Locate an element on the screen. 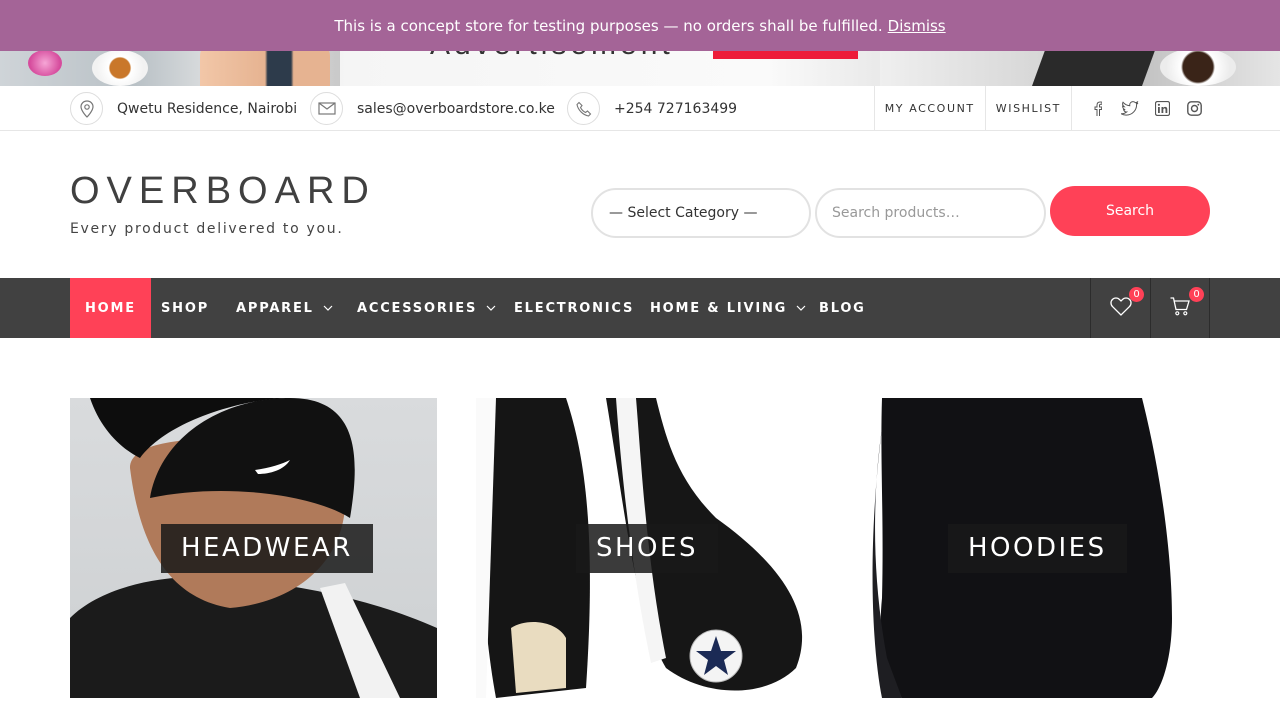 The width and height of the screenshot is (1280, 706). my-account-link: MY ACCOUNT is located at coordinates (929, 108).